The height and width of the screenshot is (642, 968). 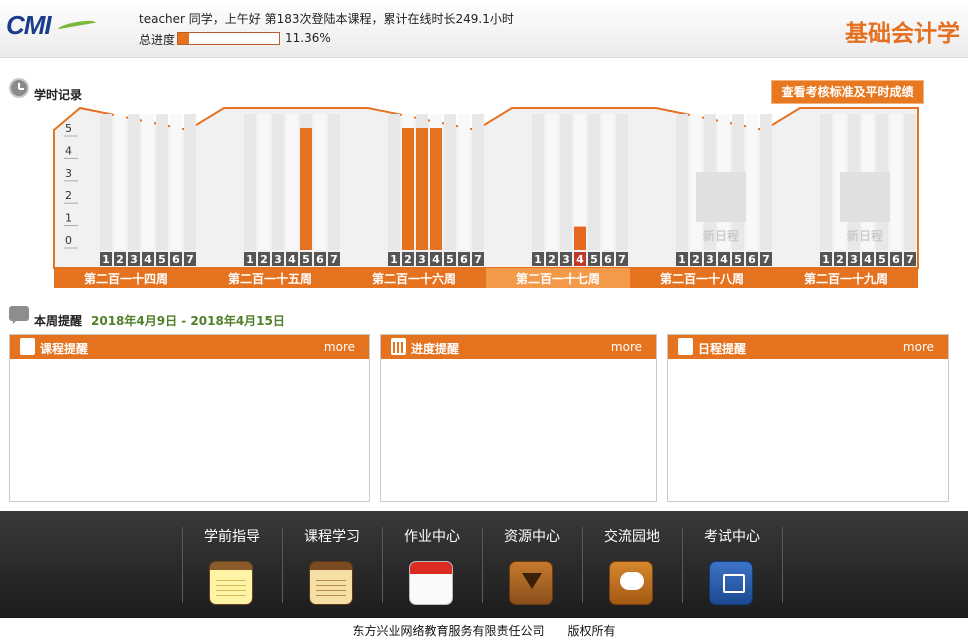 I want to click on empty-schedule-label: 新日程, so click(x=865, y=235).